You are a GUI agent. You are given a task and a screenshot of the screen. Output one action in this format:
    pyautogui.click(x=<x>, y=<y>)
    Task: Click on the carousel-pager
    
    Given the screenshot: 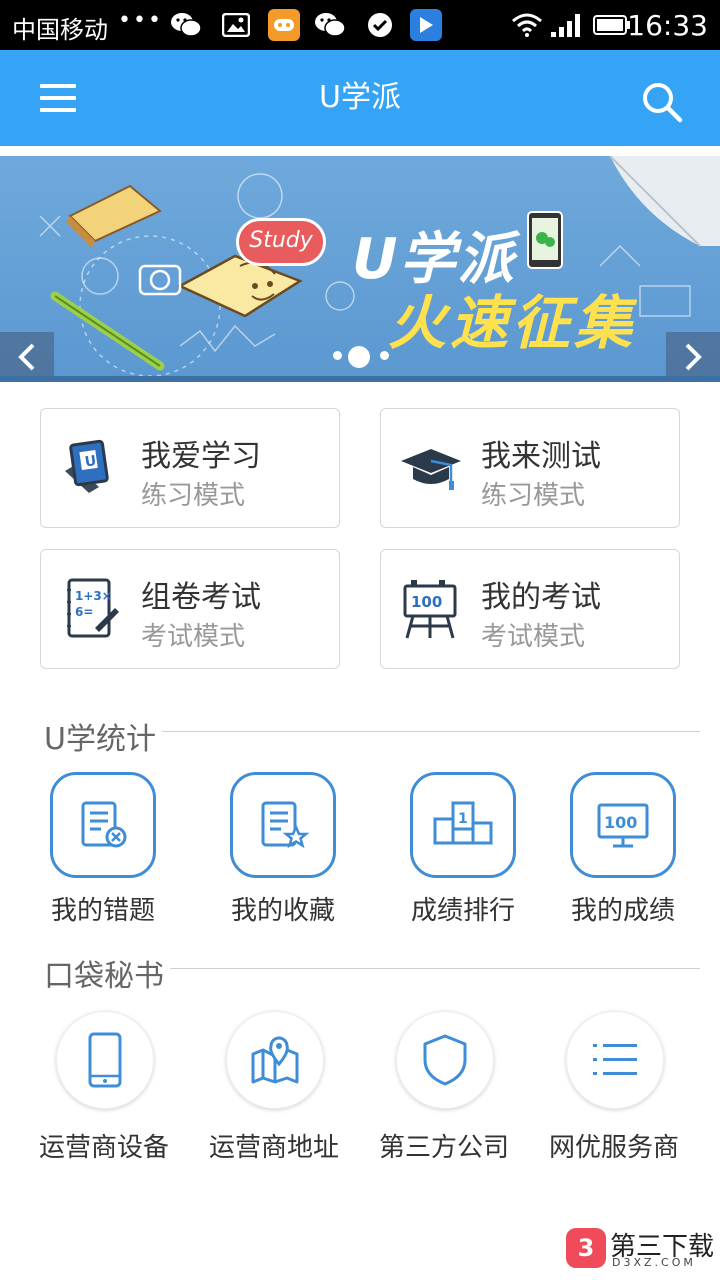 What is the action you would take?
    pyautogui.click(x=361, y=357)
    